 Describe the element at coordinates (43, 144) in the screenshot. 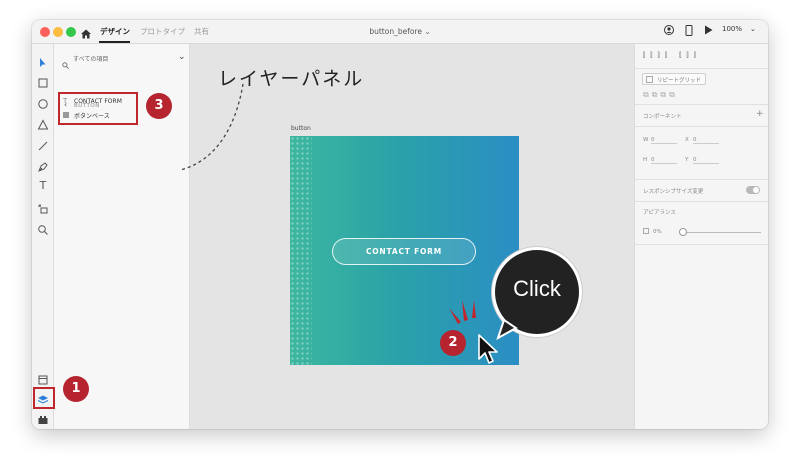

I see `line-tool-icon` at that location.